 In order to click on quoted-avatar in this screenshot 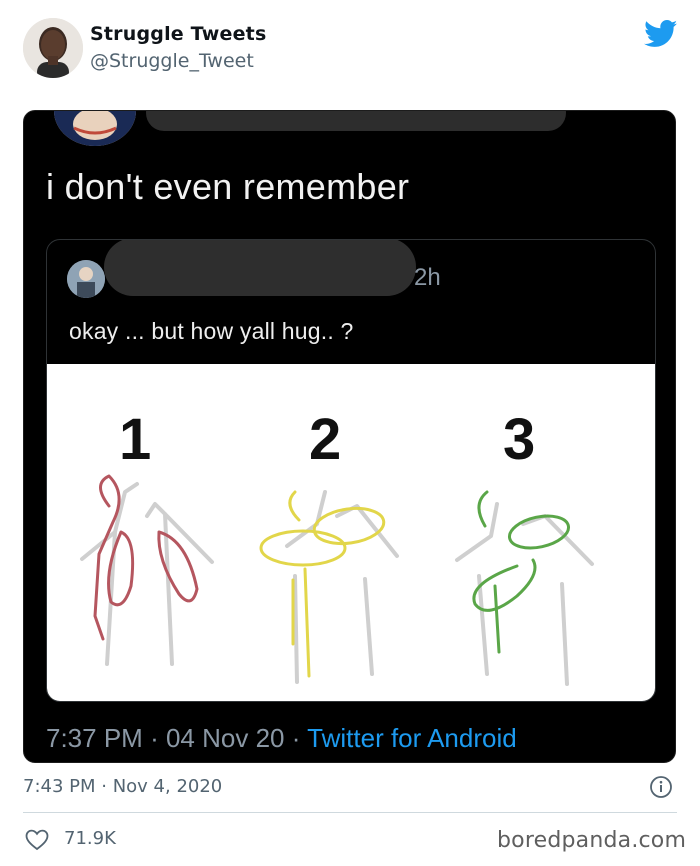, I will do `click(86, 279)`.